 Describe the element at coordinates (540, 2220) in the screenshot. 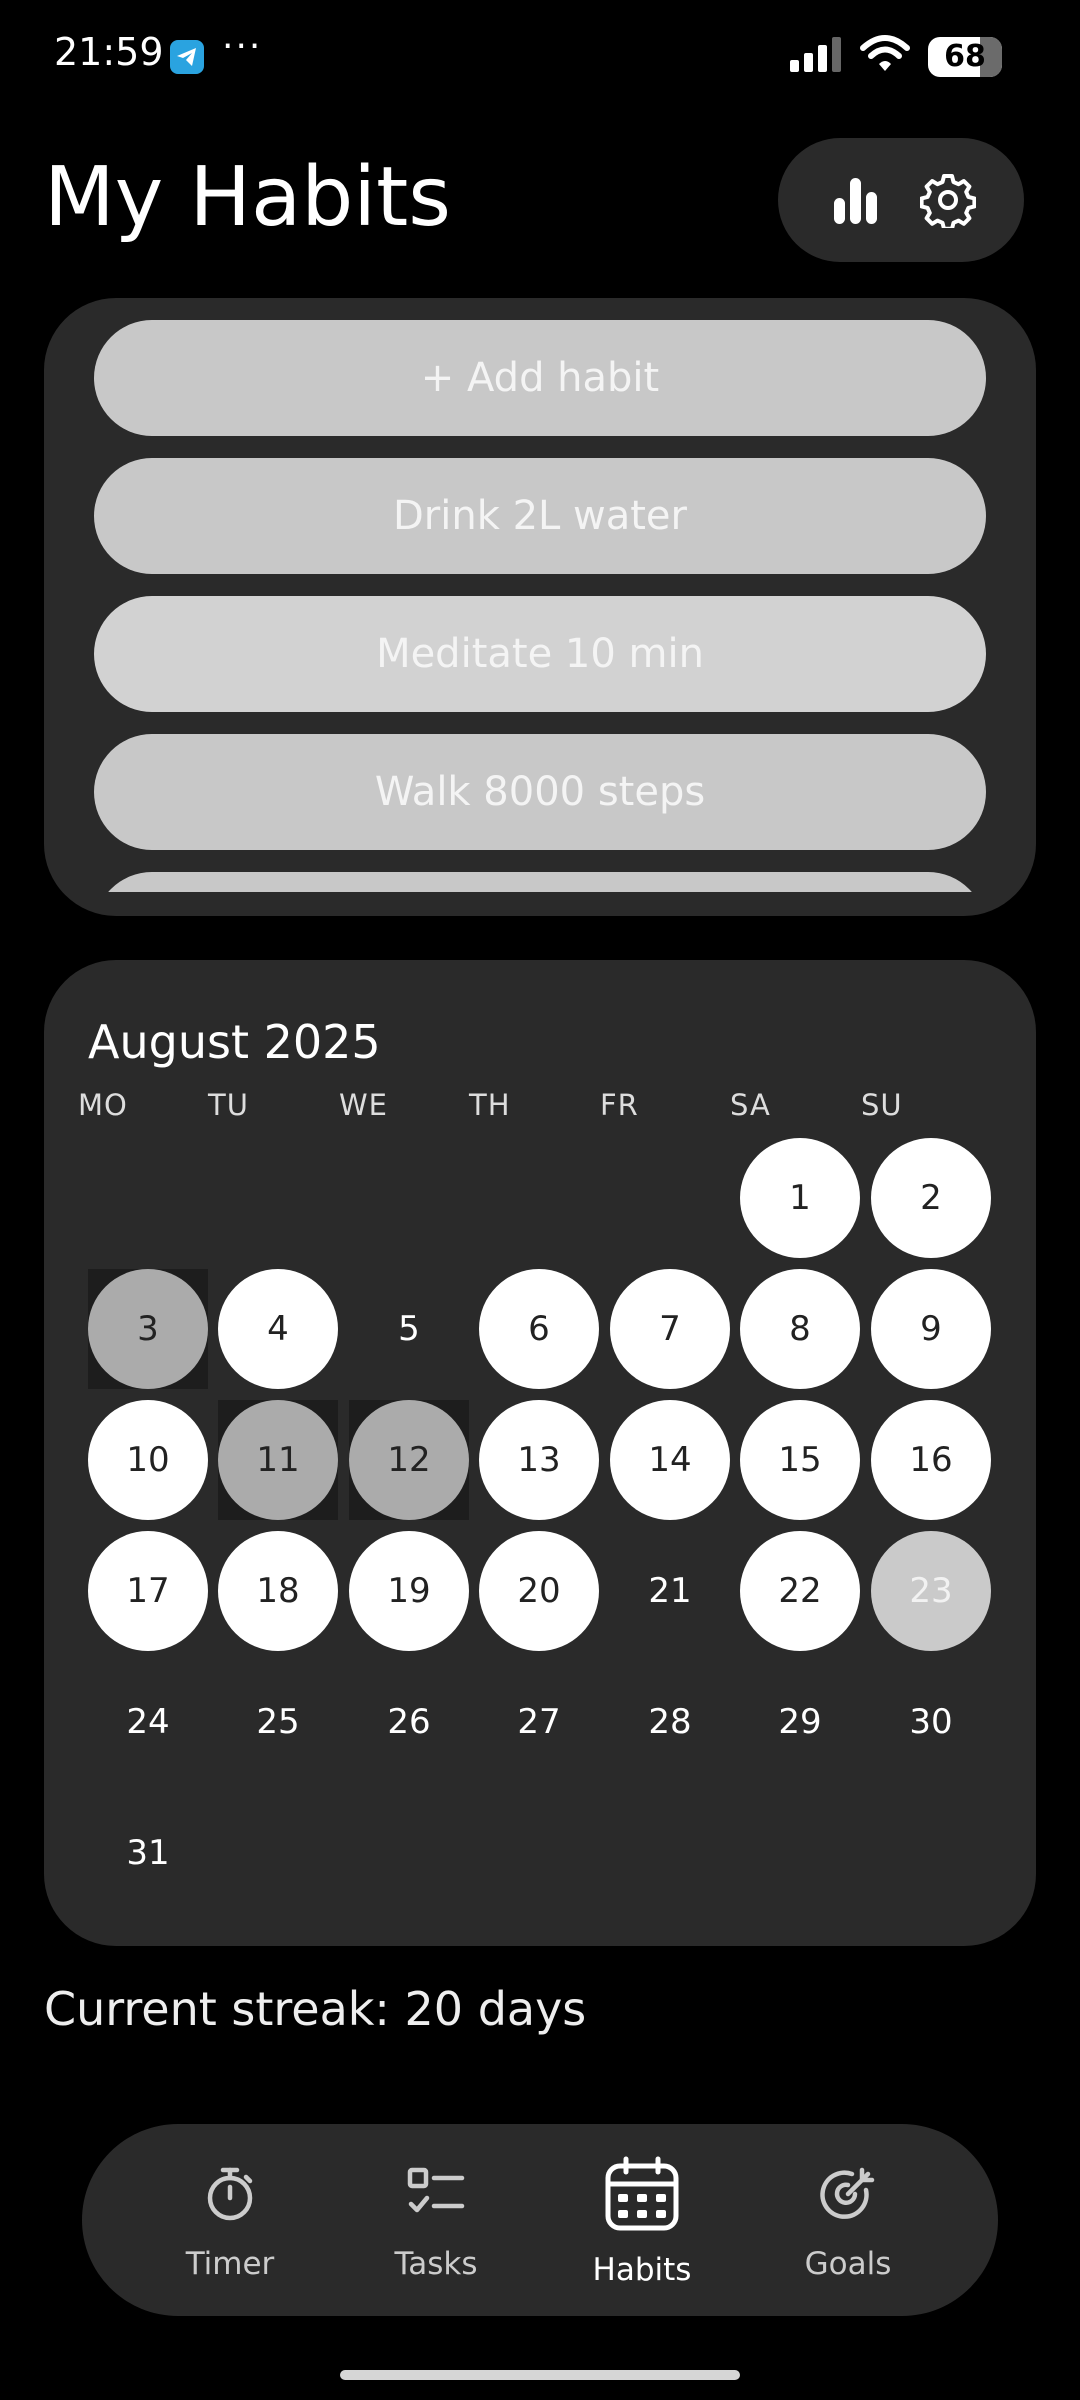

I see `bottom-nav: Timer Tasks Habits Goals` at that location.